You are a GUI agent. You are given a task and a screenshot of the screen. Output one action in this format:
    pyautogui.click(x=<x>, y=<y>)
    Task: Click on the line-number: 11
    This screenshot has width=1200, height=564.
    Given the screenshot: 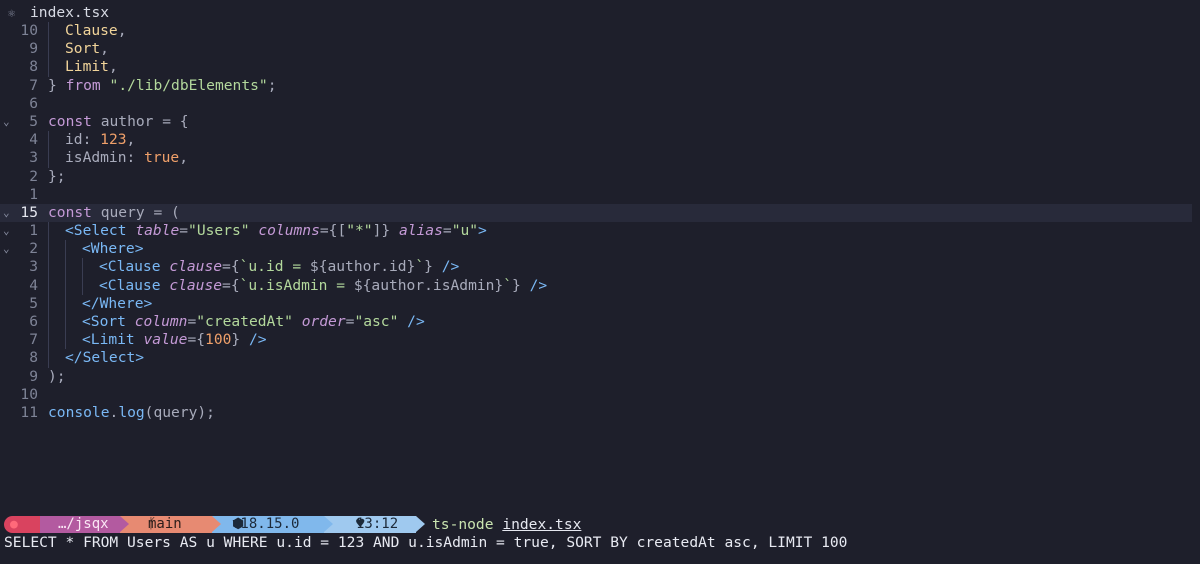 What is the action you would take?
    pyautogui.click(x=29, y=412)
    